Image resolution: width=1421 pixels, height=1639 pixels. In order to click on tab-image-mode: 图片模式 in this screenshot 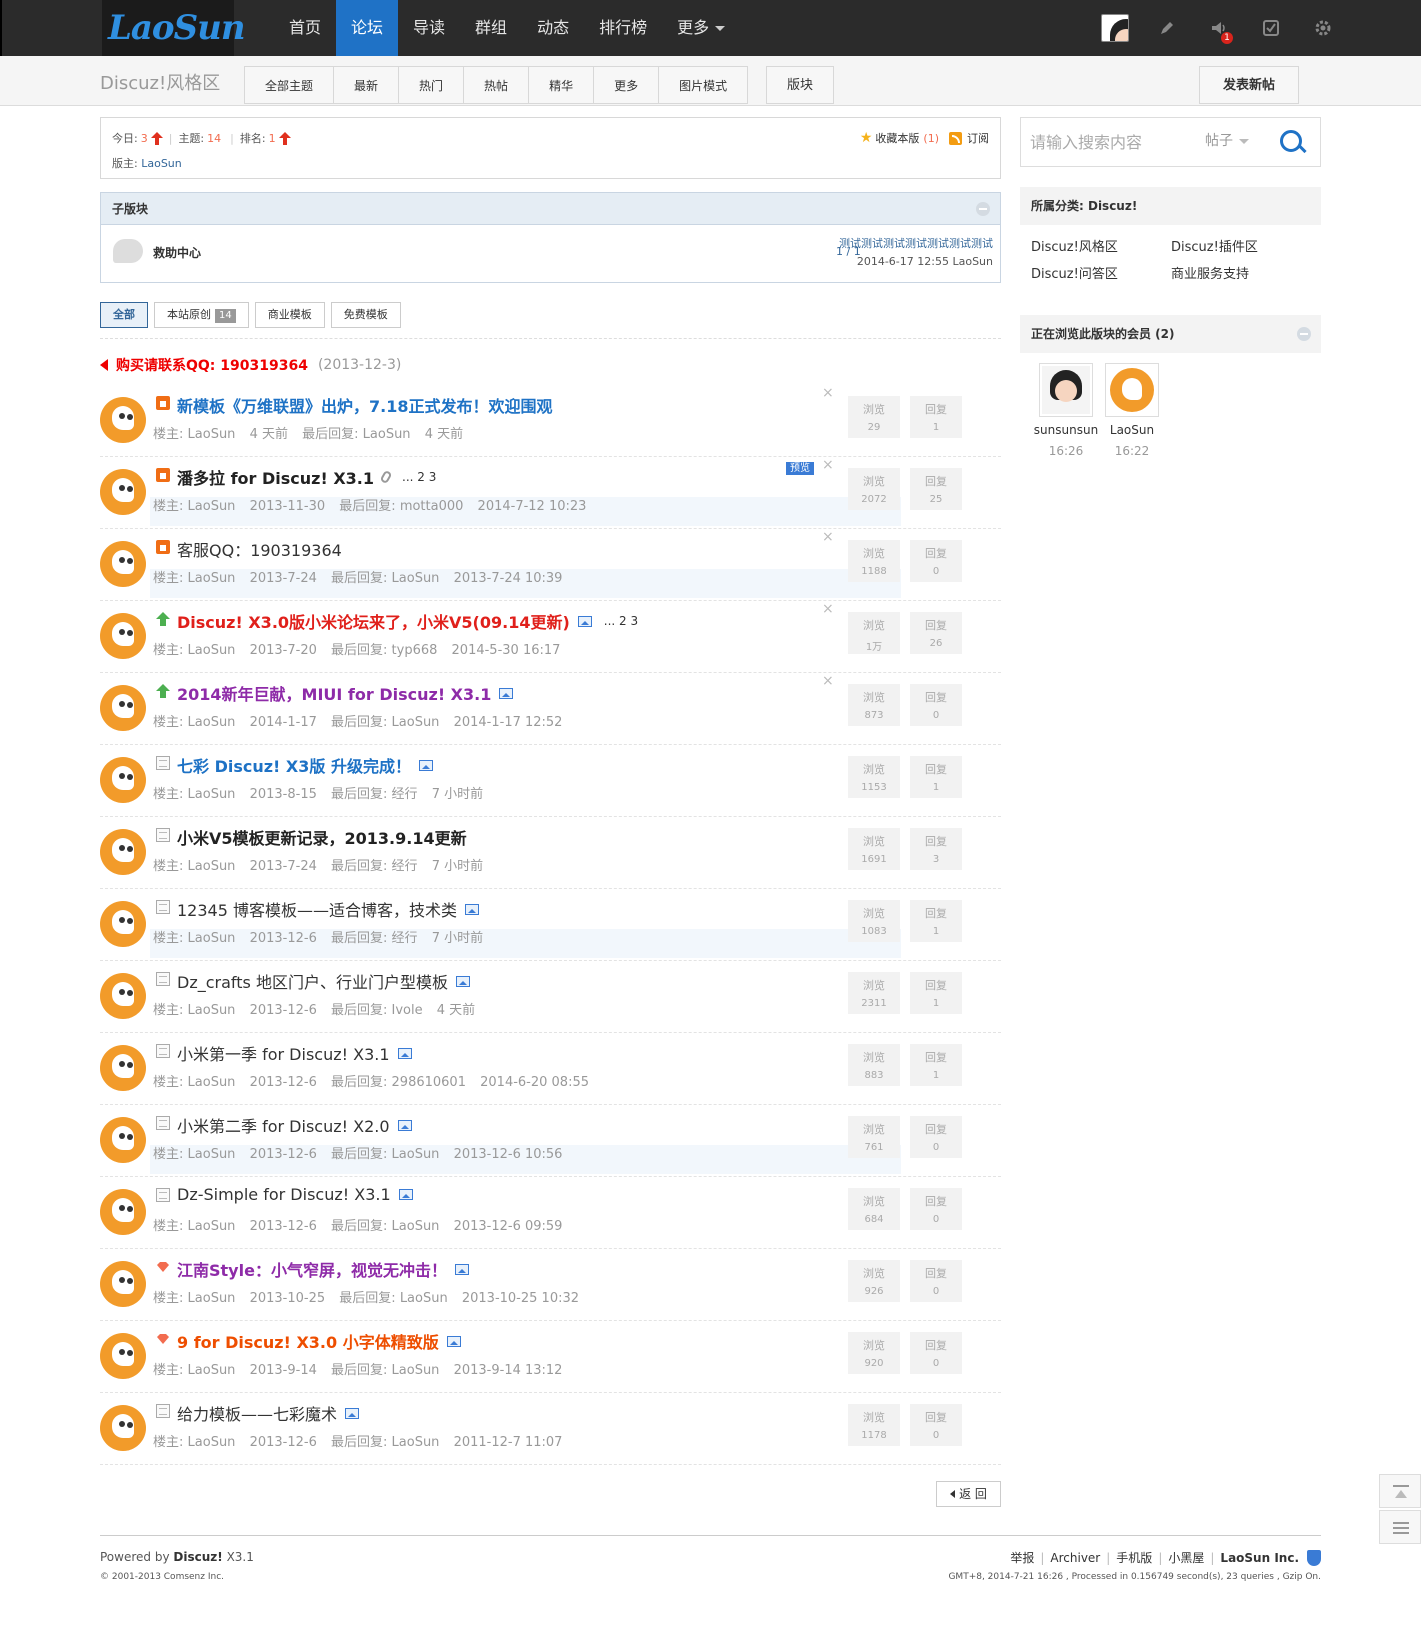, I will do `click(703, 85)`.